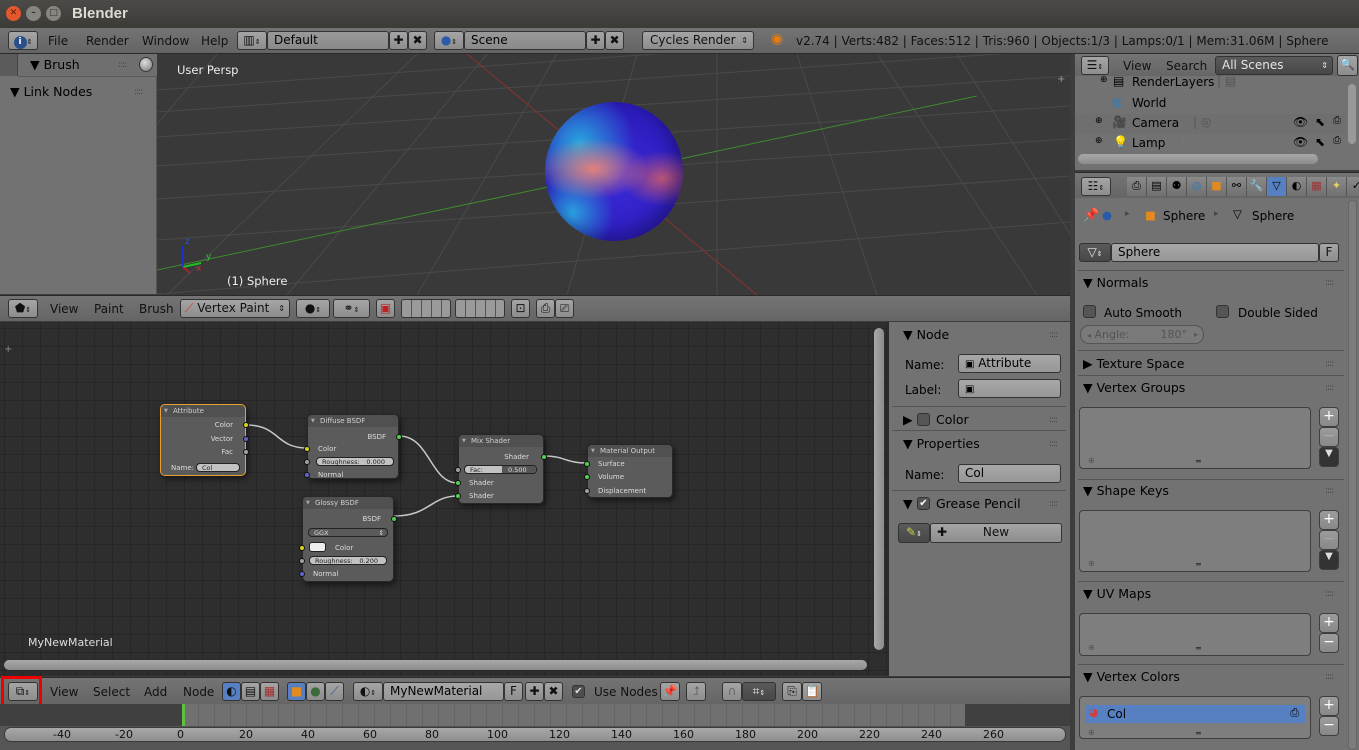  Describe the element at coordinates (1237, 186) in the screenshot. I see `tab-constraints: ⚯` at that location.